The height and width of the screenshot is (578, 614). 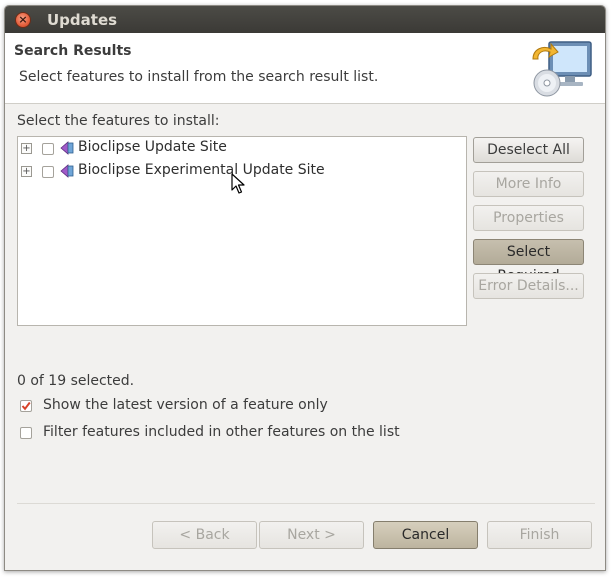 What do you see at coordinates (528, 184) in the screenshot?
I see `more-info-button: More Info` at bounding box center [528, 184].